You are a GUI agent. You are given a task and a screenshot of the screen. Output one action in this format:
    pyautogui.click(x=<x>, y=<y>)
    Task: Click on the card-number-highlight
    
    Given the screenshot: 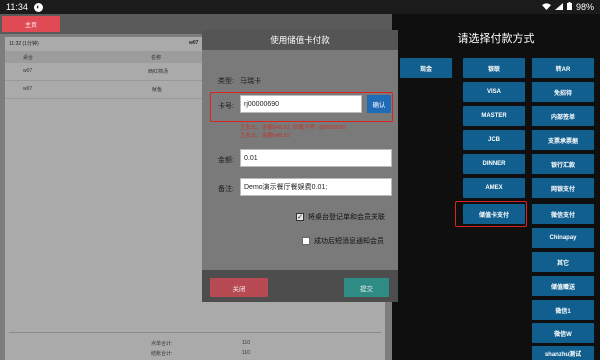 What is the action you would take?
    pyautogui.click(x=301, y=107)
    